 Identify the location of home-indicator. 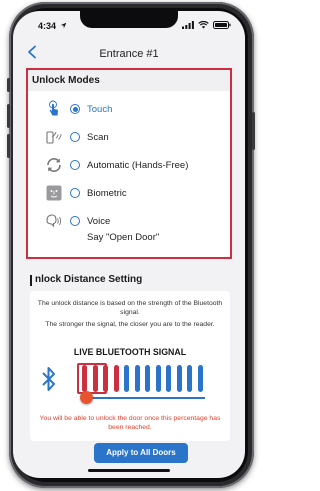
(129, 470).